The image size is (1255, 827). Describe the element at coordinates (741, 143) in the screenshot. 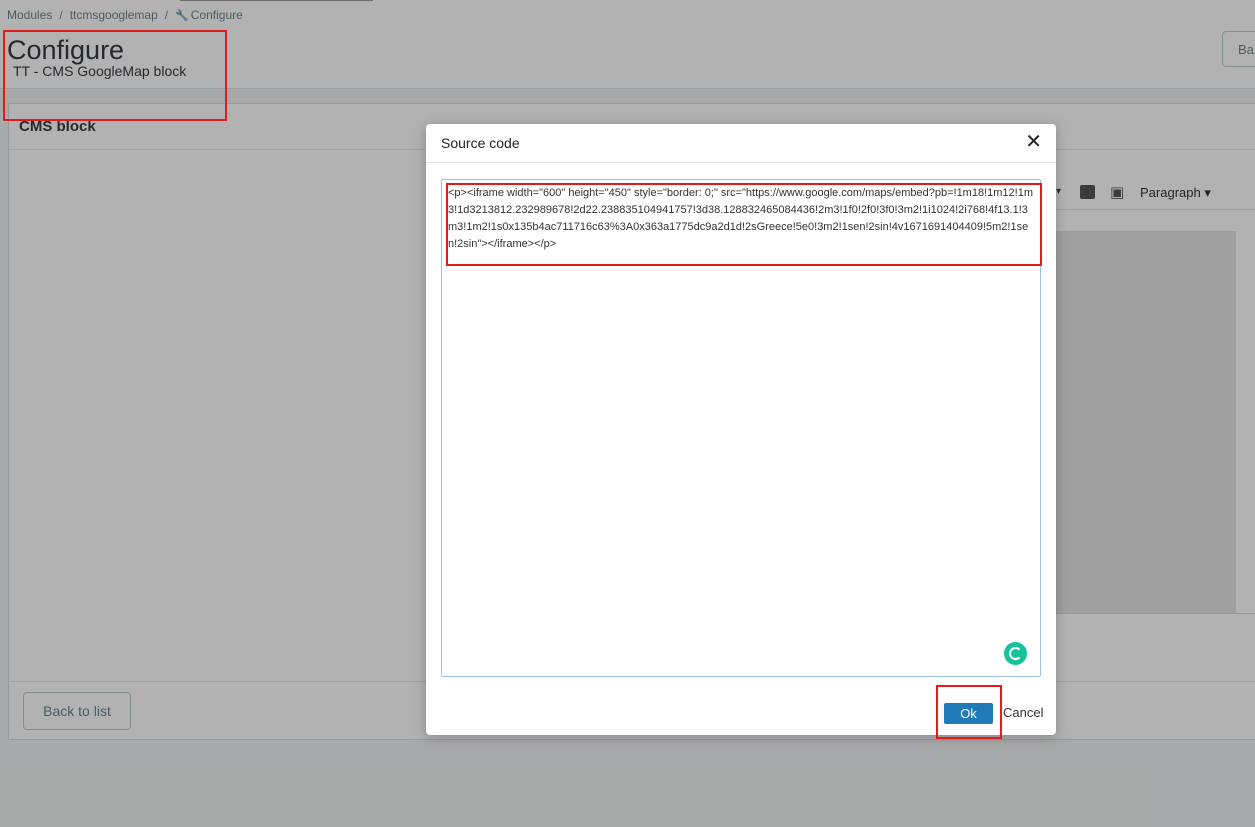

I see `dialog-header: Source code ✕` at that location.